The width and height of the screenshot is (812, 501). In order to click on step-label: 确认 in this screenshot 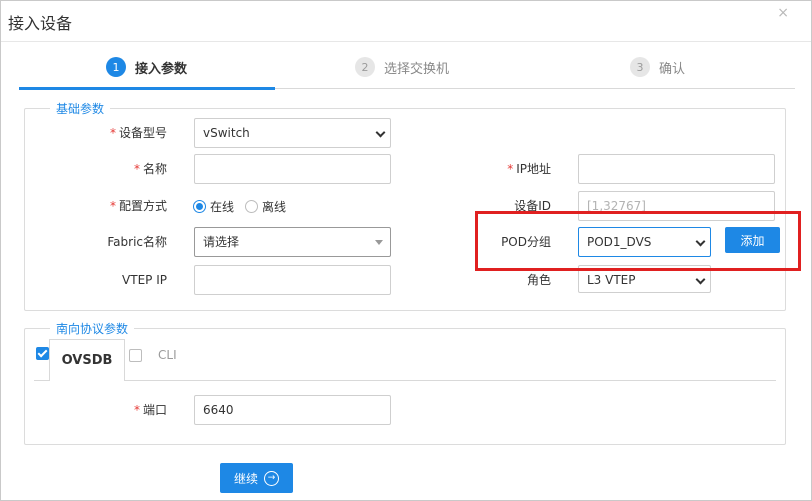, I will do `click(672, 69)`.